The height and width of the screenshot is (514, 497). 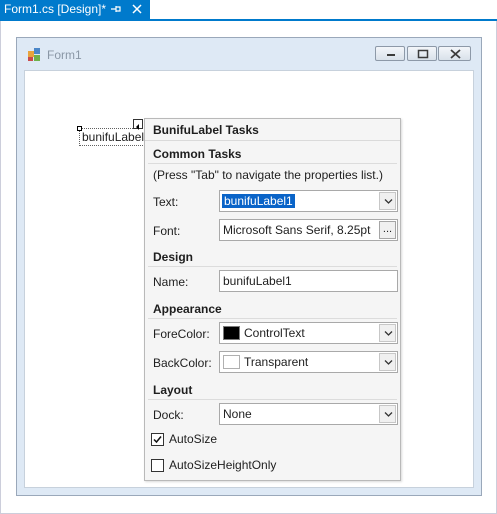 I want to click on name-field: bunifuLabel1, so click(x=308, y=281).